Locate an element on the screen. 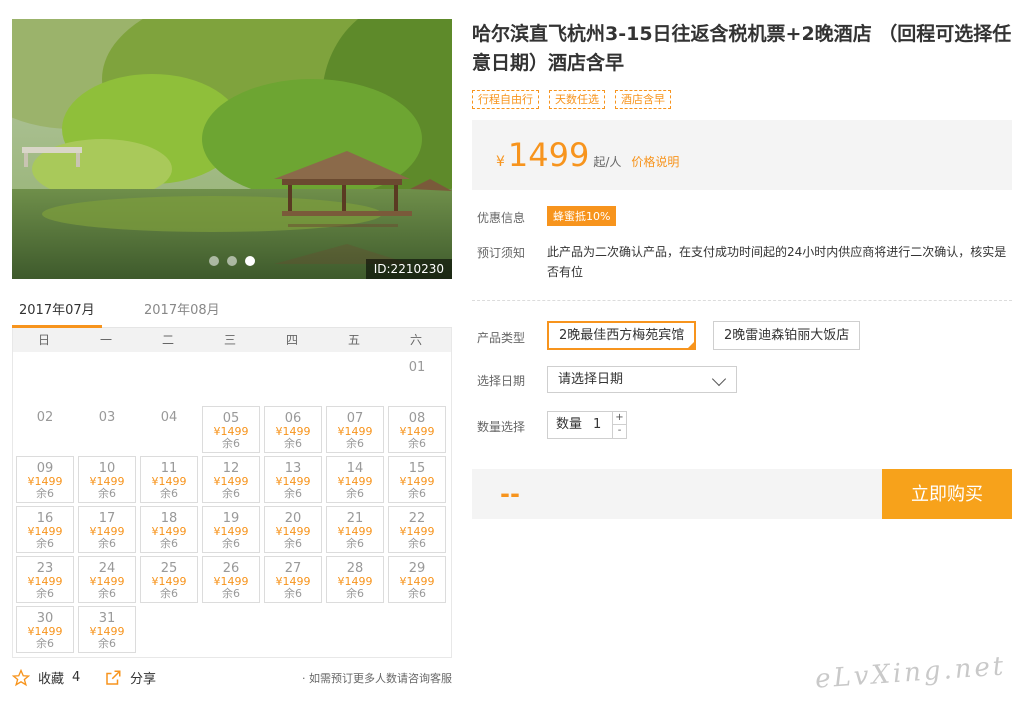 This screenshot has height=709, width=1019. calendar-day-box: 29 ¥1499 余6 is located at coordinates (417, 579).